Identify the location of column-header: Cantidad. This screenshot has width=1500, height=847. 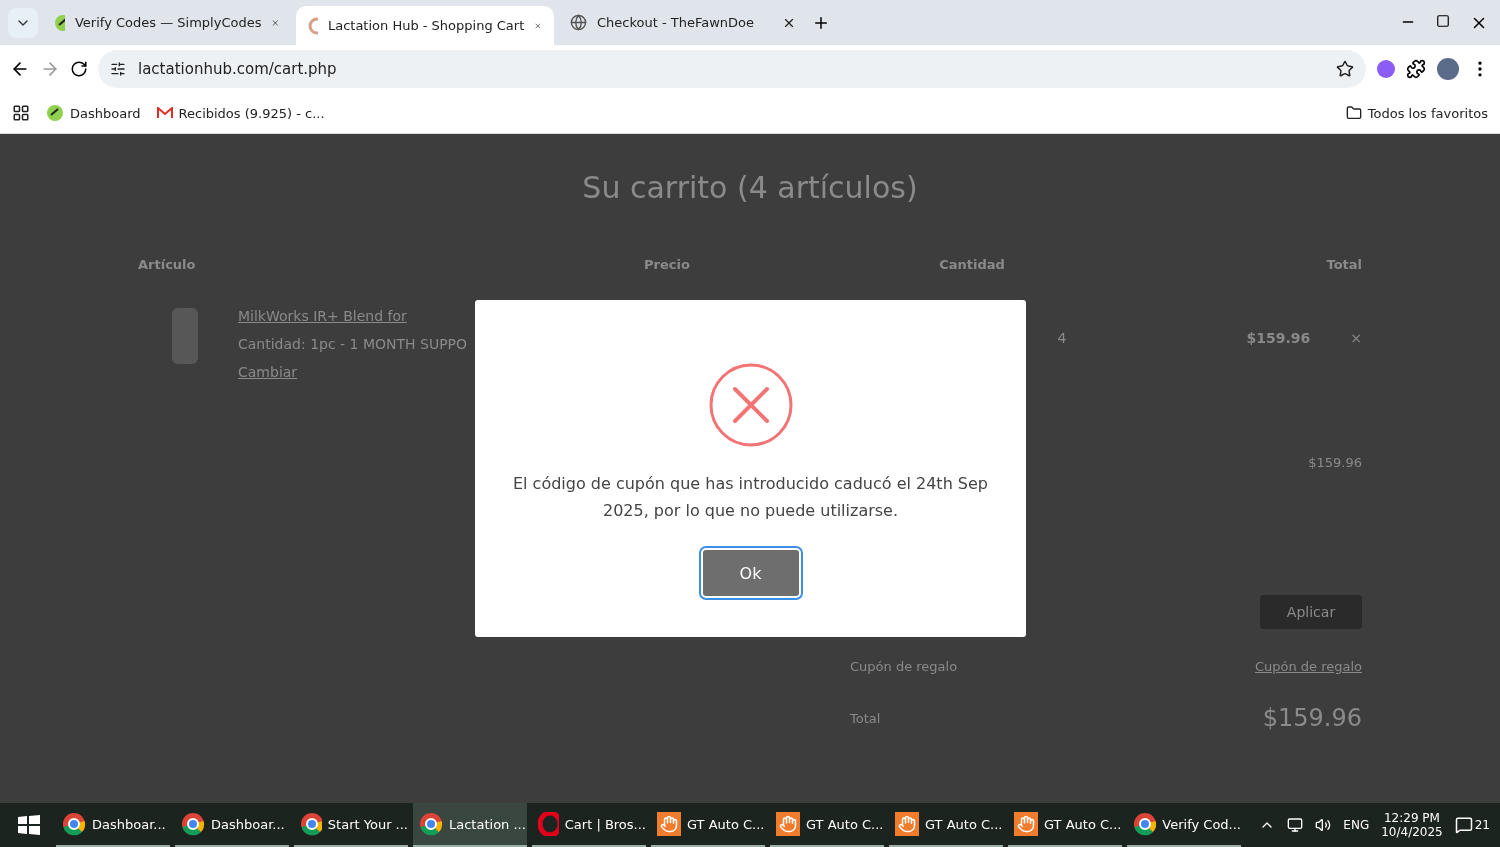
(972, 264).